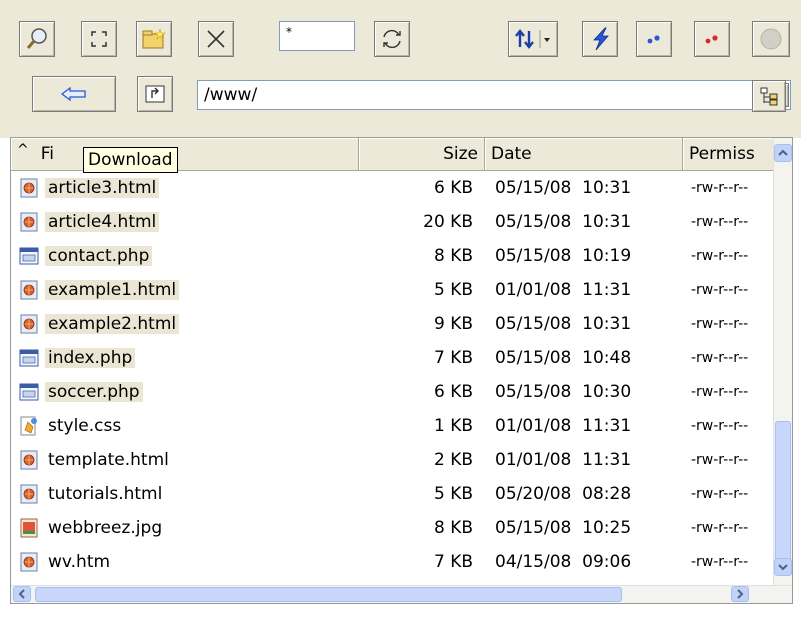 Image resolution: width=801 pixels, height=625 pixels. I want to click on horizontal-scrollbar, so click(401, 594).